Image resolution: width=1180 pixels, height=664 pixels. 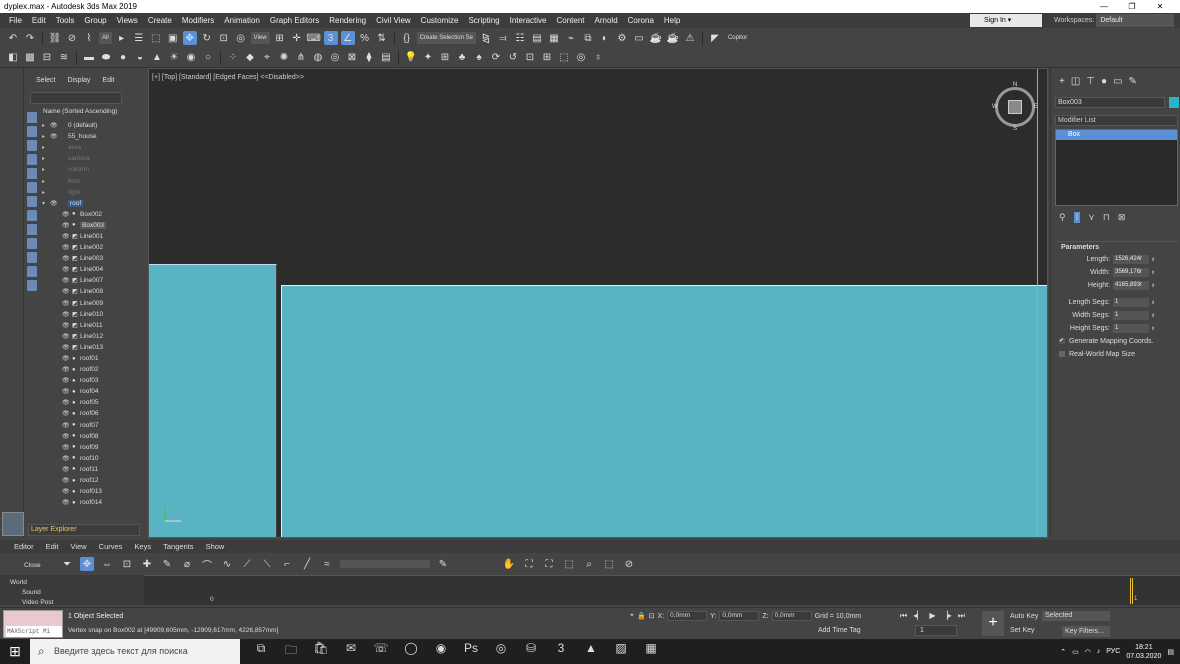 What do you see at coordinates (641, 616) in the screenshot?
I see `lock-selection-icon: 🔒` at bounding box center [641, 616].